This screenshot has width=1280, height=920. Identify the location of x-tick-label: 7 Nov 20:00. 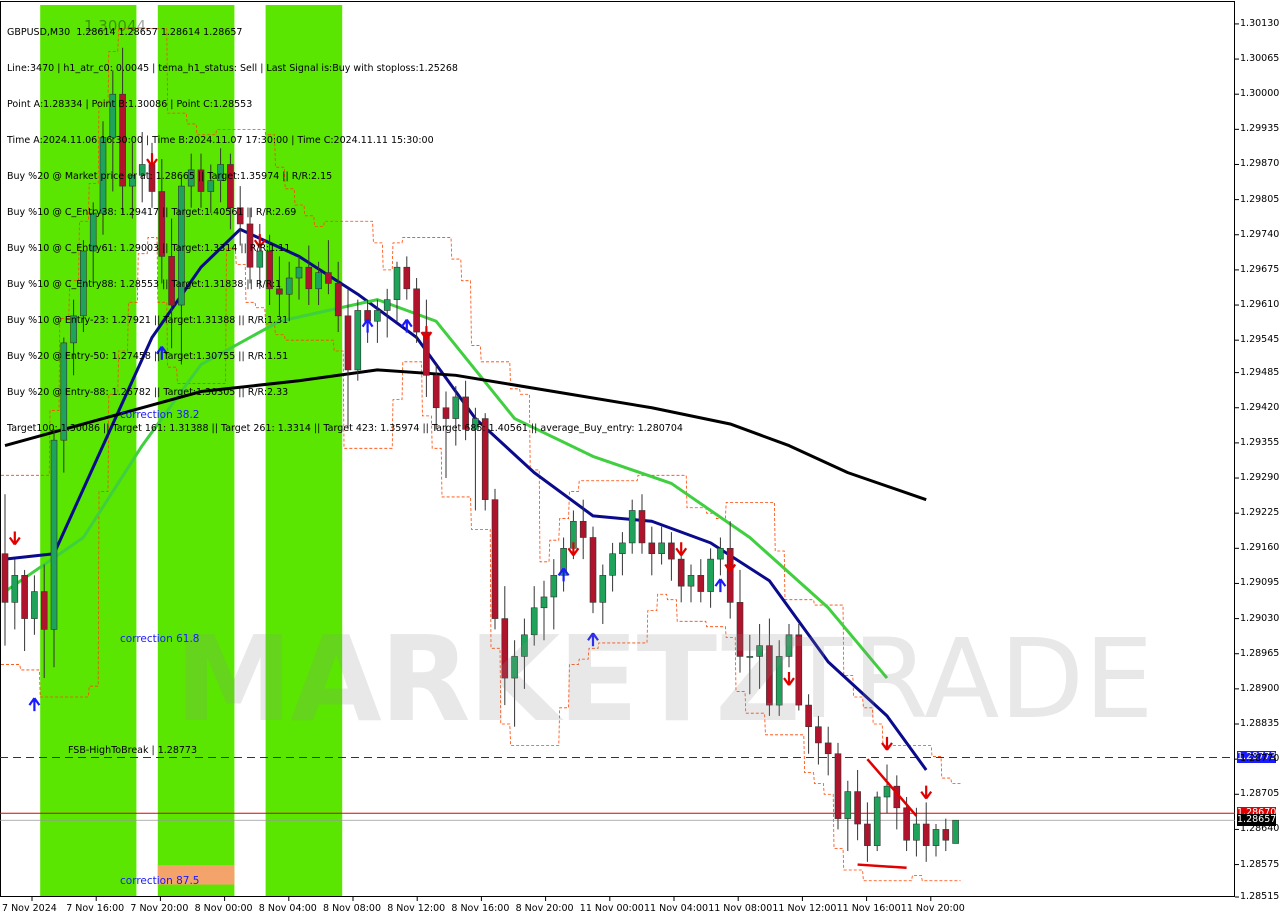
(159, 908).